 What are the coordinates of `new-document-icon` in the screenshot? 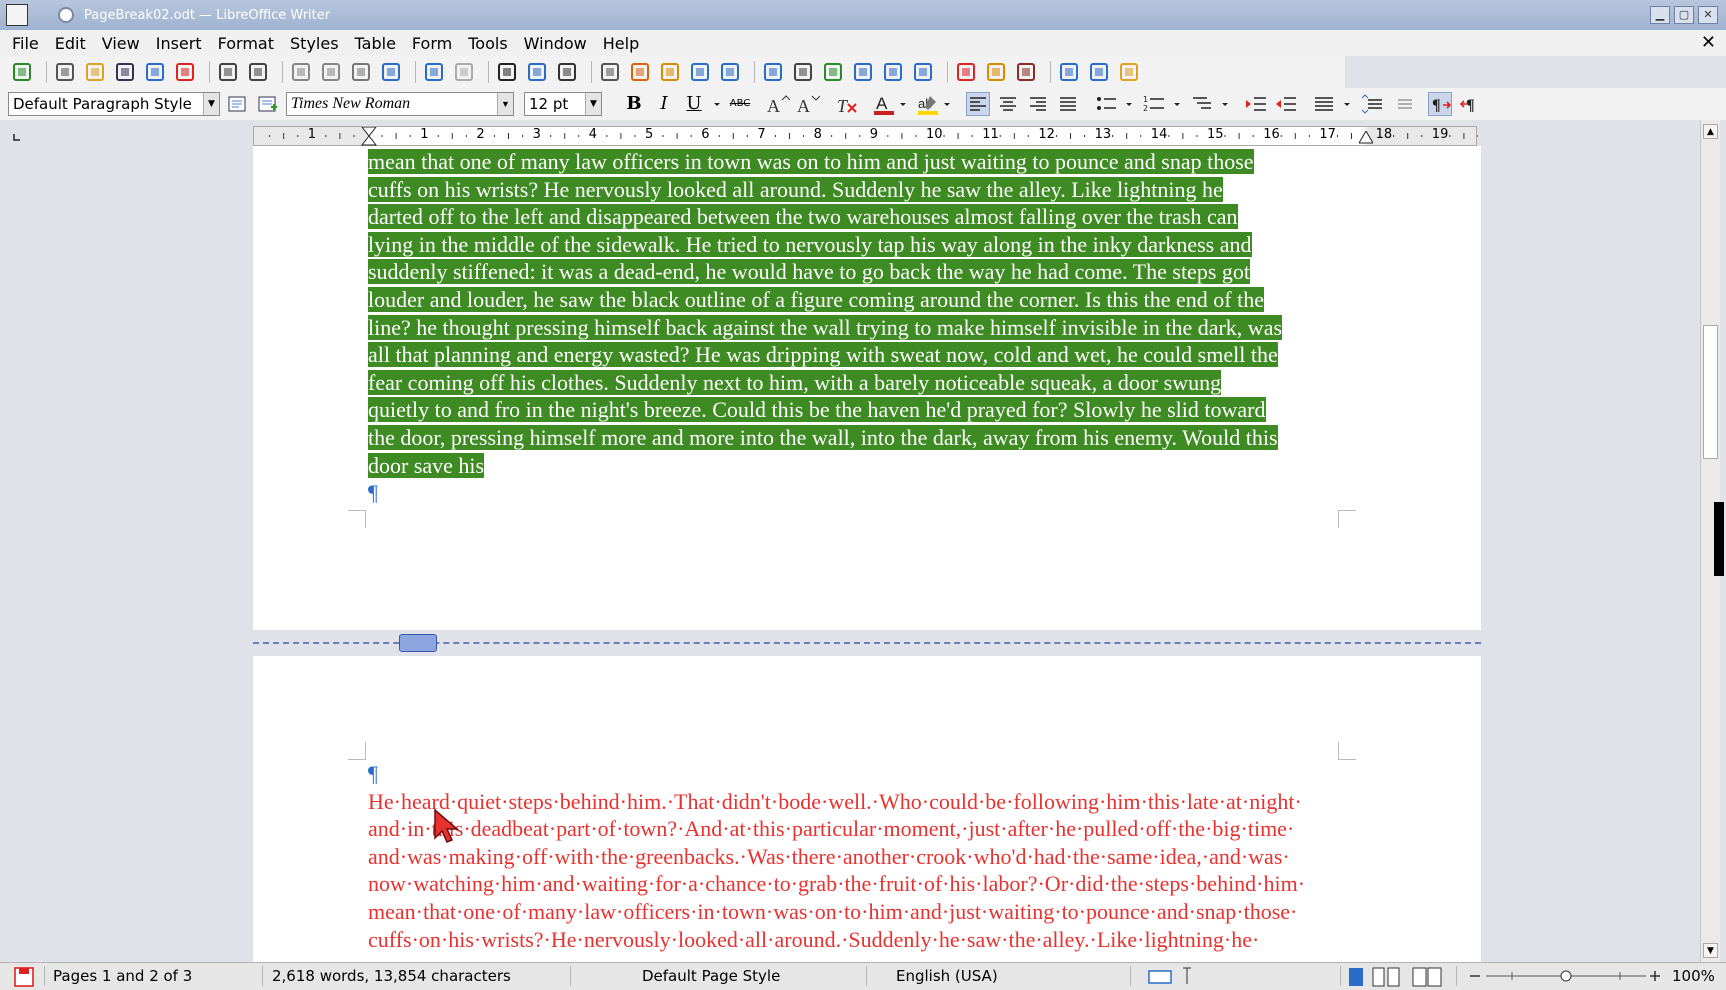 It's located at (65, 72).